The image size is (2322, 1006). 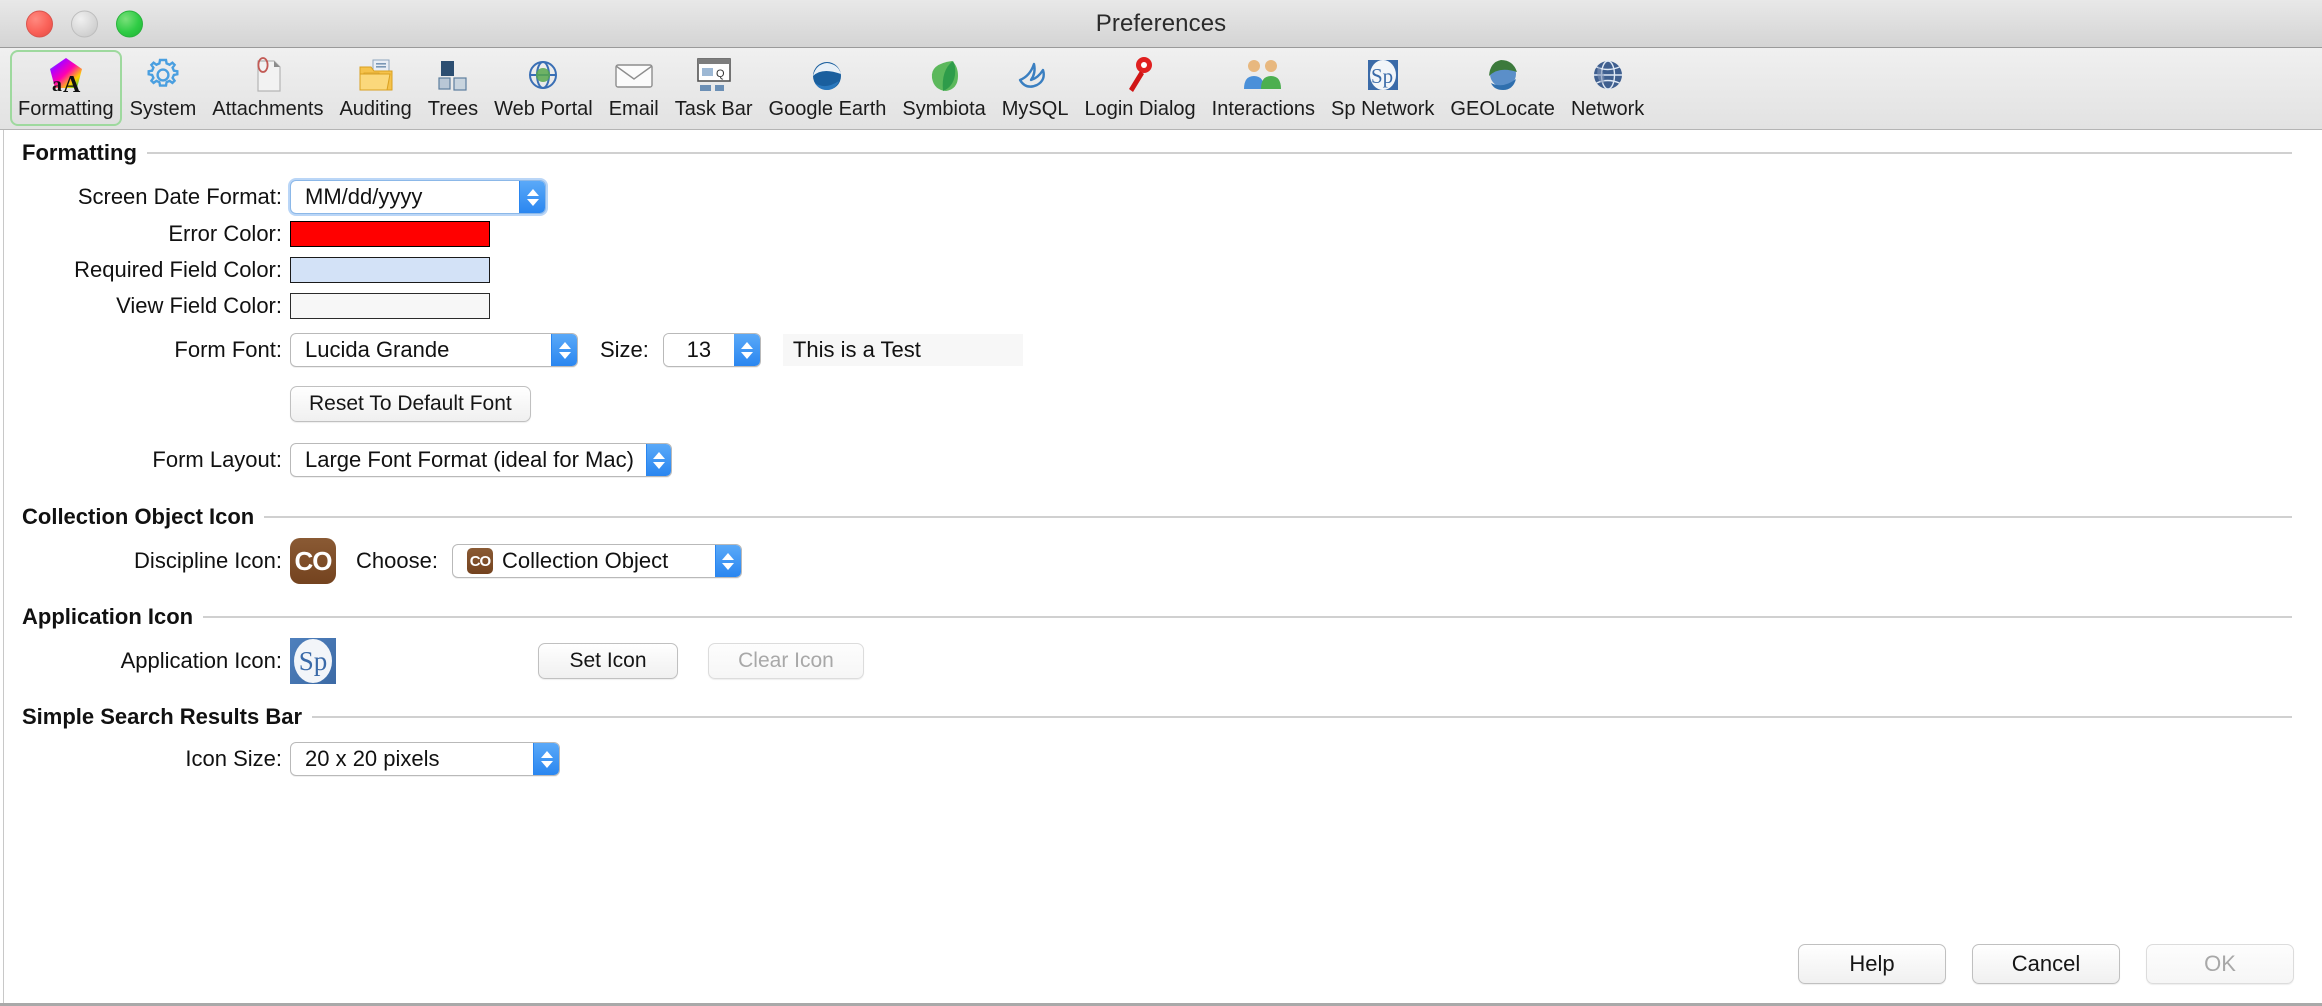 What do you see at coordinates (1140, 75) in the screenshot?
I see `red-key-icon` at bounding box center [1140, 75].